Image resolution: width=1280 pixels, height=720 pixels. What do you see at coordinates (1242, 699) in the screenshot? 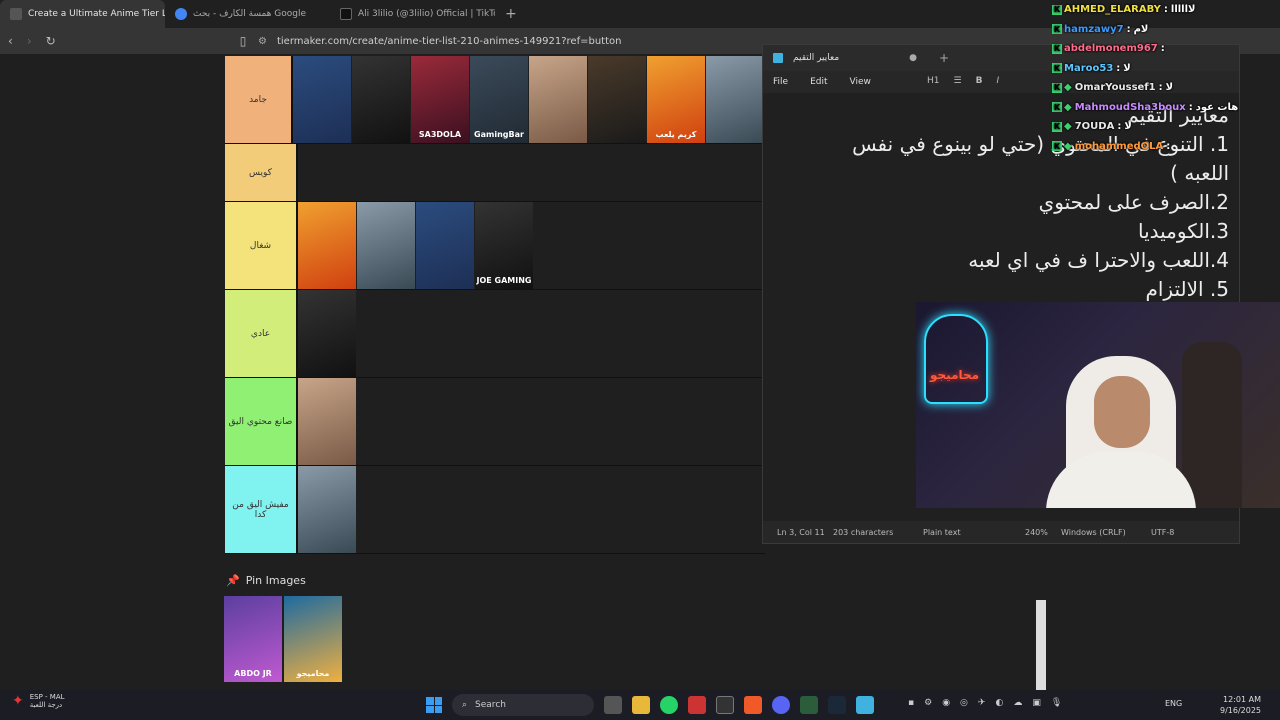
I see `clock-time: 12:01 AM` at bounding box center [1242, 699].